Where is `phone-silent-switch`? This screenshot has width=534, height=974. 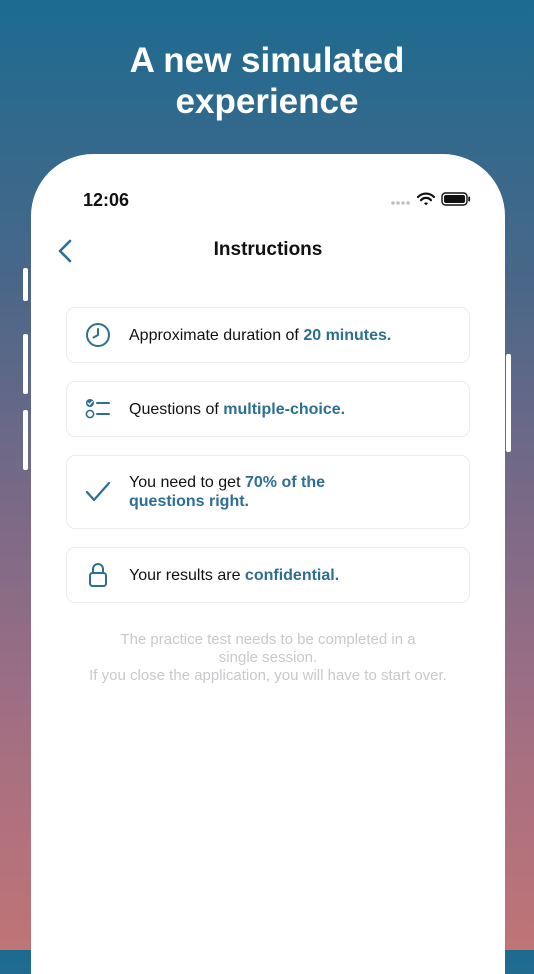
phone-silent-switch is located at coordinates (25, 284).